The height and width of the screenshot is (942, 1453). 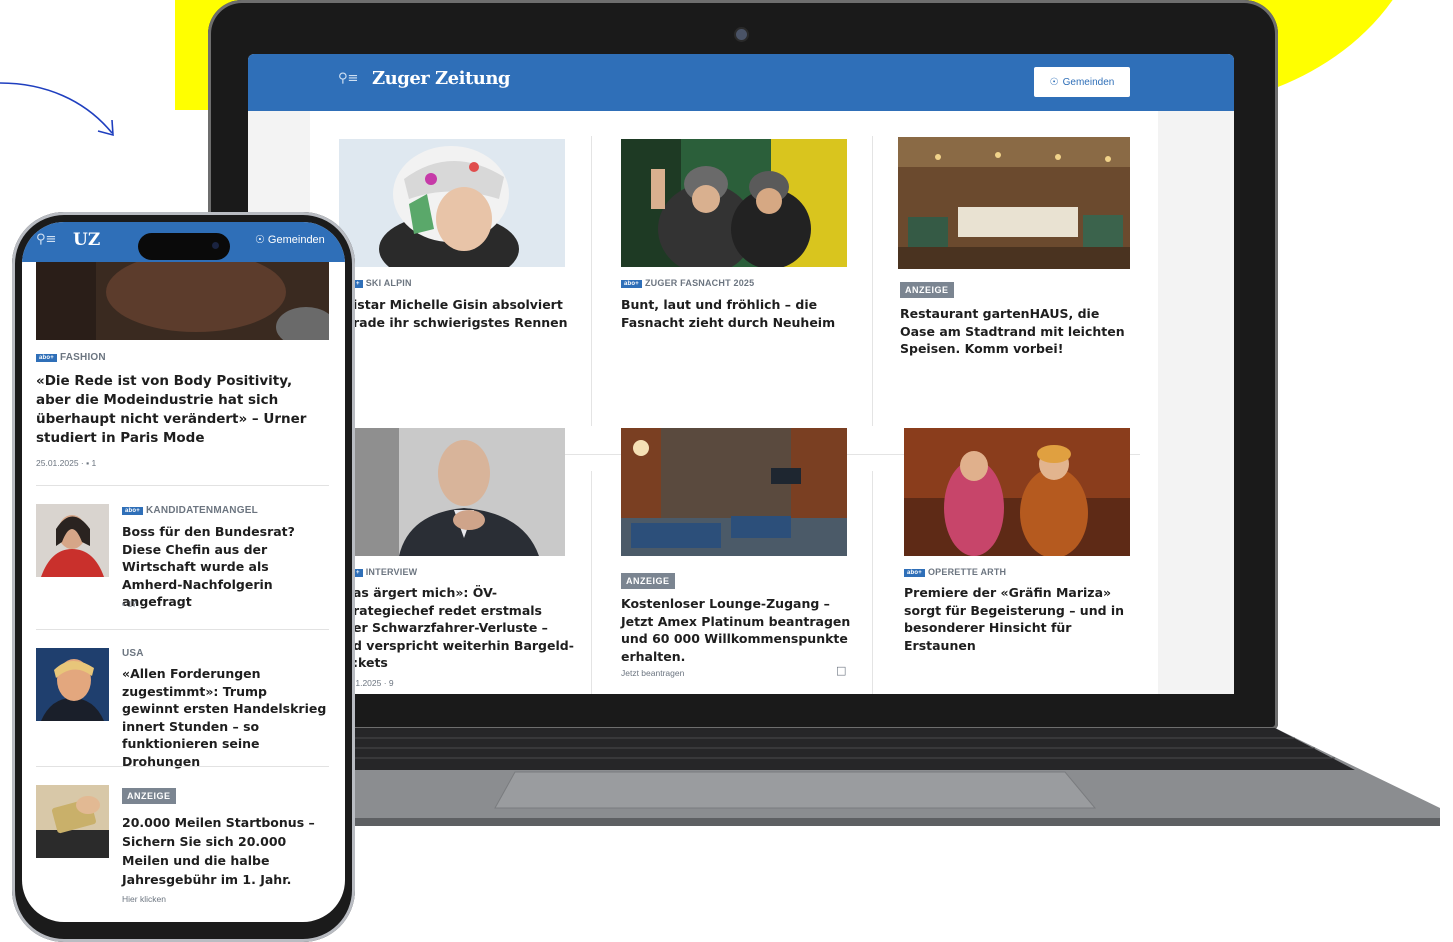 I want to click on article-cta: Jetzt beantragen, so click(x=652, y=673).